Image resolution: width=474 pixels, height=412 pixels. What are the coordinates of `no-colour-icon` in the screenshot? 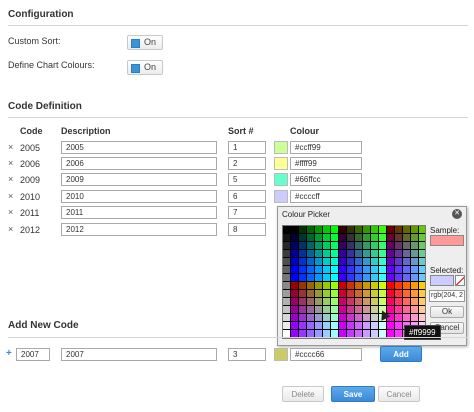 It's located at (460, 280).